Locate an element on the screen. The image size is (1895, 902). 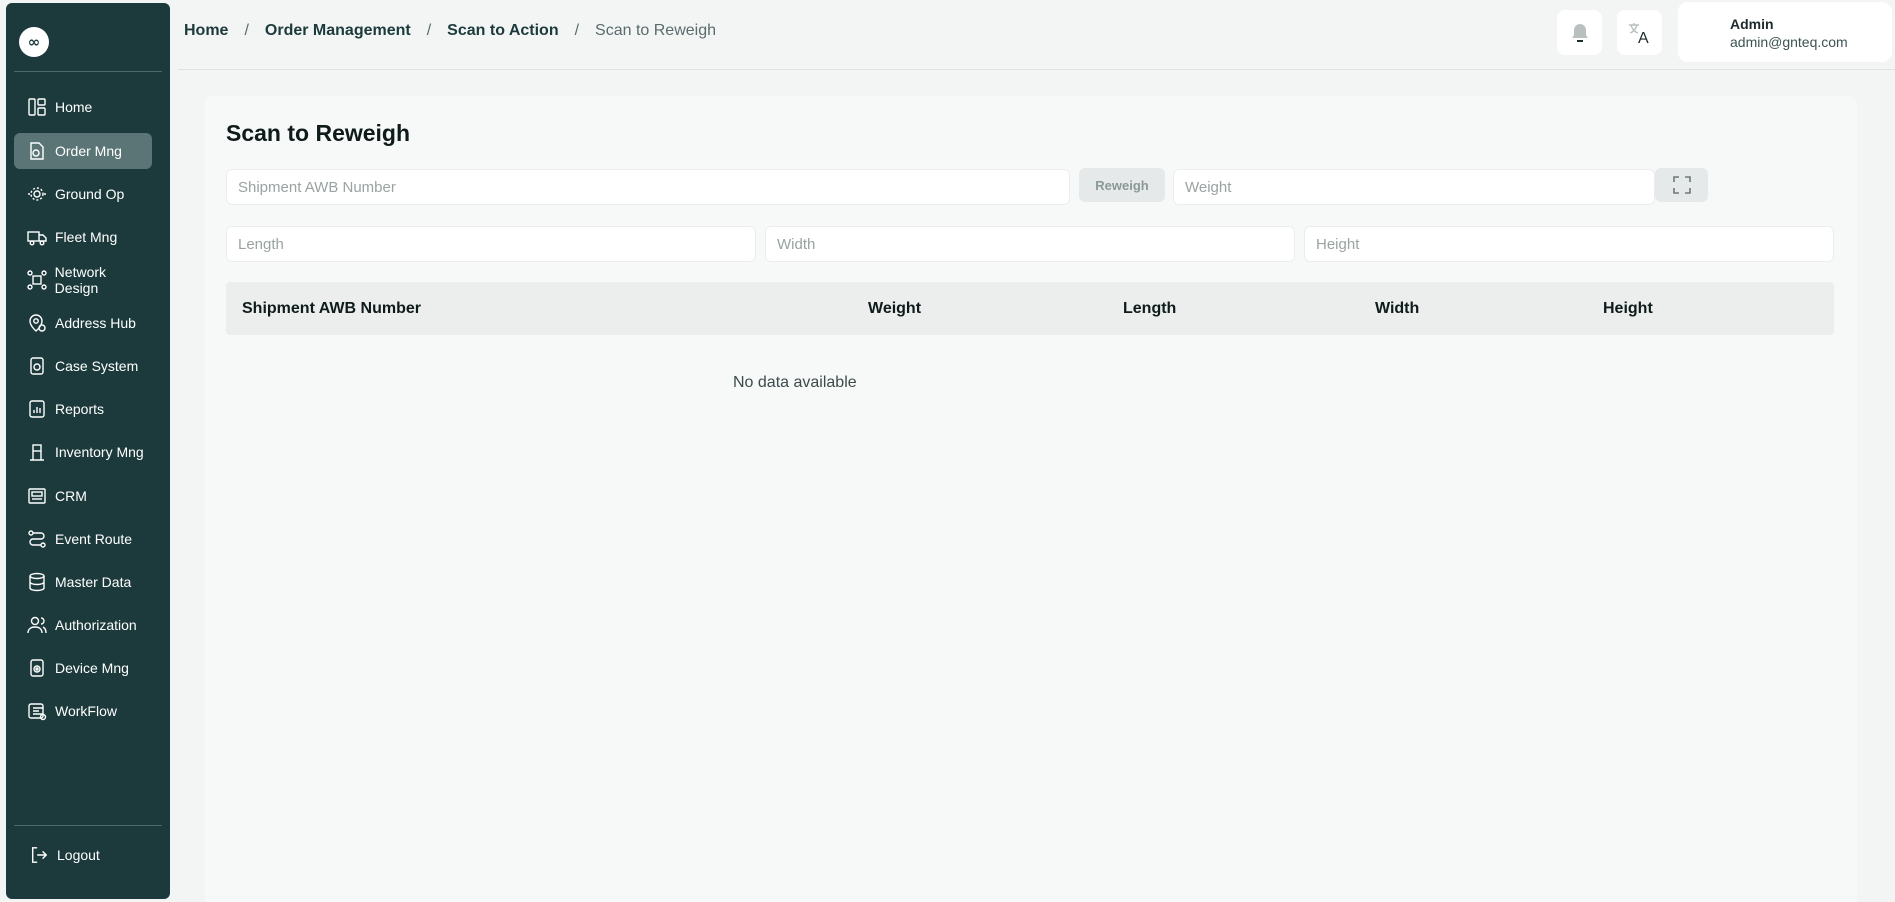
sidebar-item-fleet-mng: Fleet Mng is located at coordinates (83, 237).